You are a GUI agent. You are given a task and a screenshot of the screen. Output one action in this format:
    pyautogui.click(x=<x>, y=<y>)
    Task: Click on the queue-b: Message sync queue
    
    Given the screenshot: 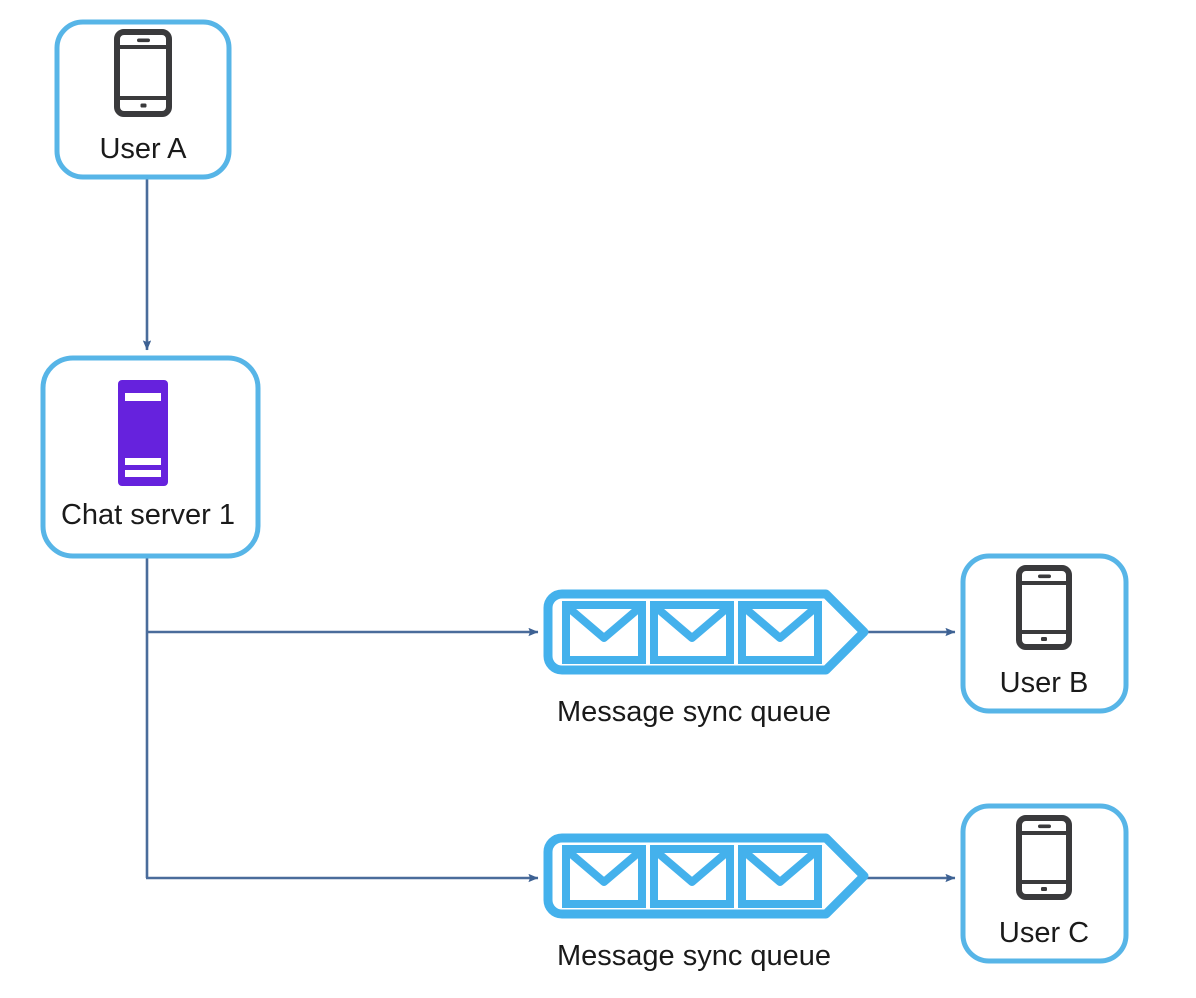 What is the action you would take?
    pyautogui.click(x=706, y=658)
    